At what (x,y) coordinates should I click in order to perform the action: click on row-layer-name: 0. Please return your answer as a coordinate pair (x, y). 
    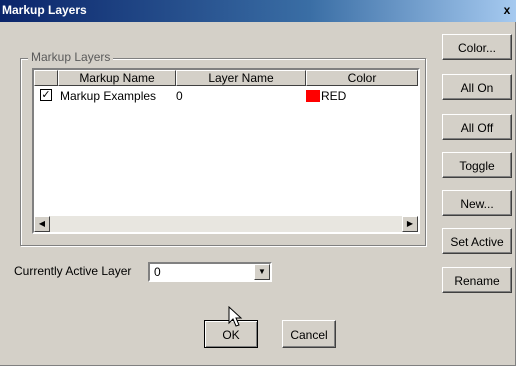
    Looking at the image, I should click on (179, 96).